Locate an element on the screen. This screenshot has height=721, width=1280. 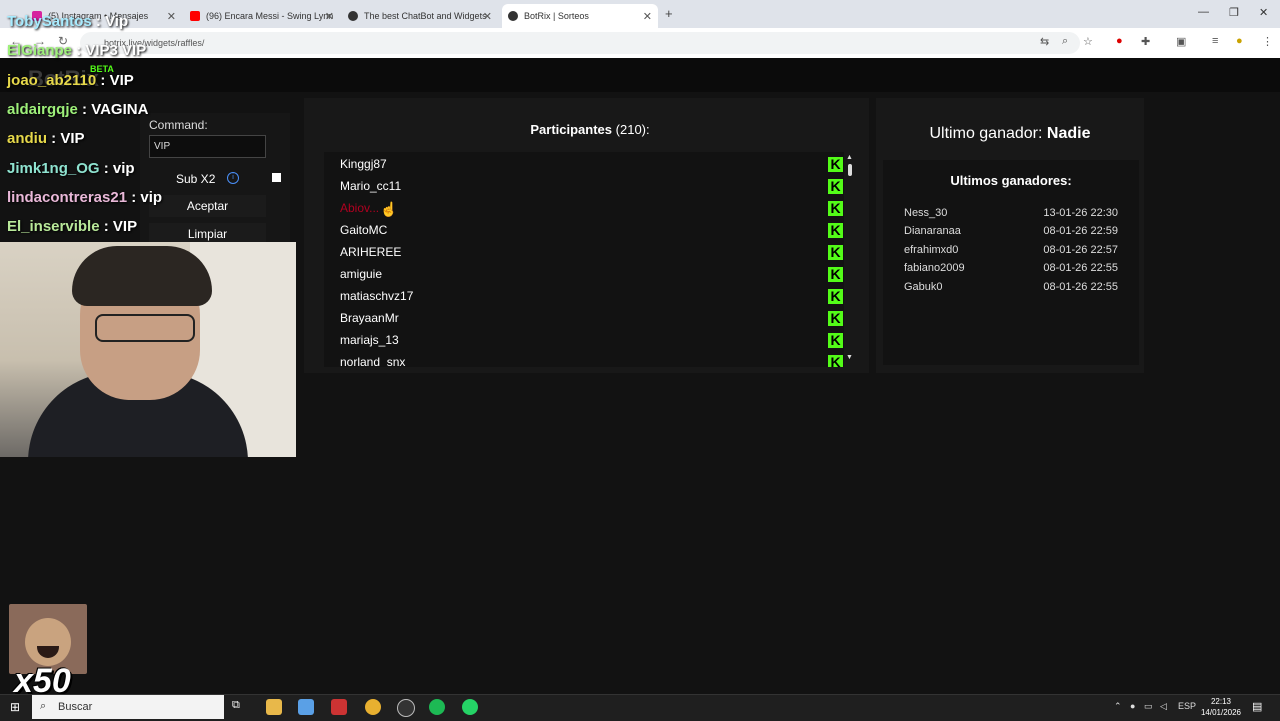
zoom-icon: ⌕ is located at coordinates (1065, 41).